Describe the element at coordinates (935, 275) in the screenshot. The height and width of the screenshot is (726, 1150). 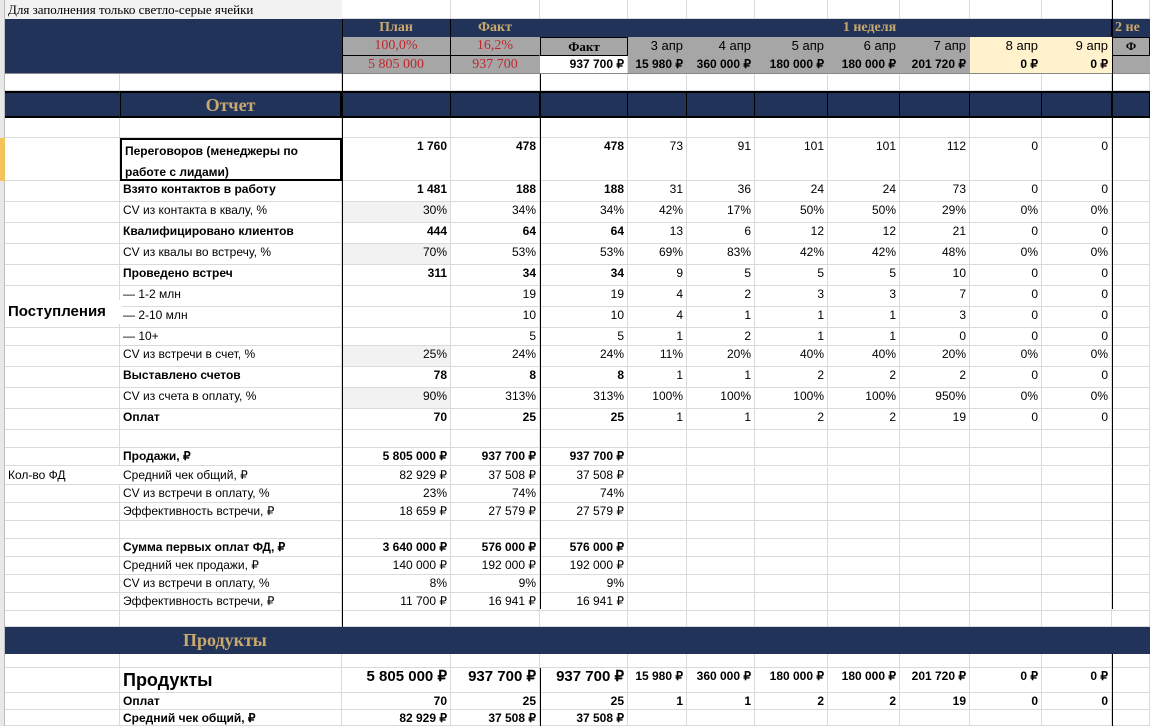
I see `day-value: 10` at that location.